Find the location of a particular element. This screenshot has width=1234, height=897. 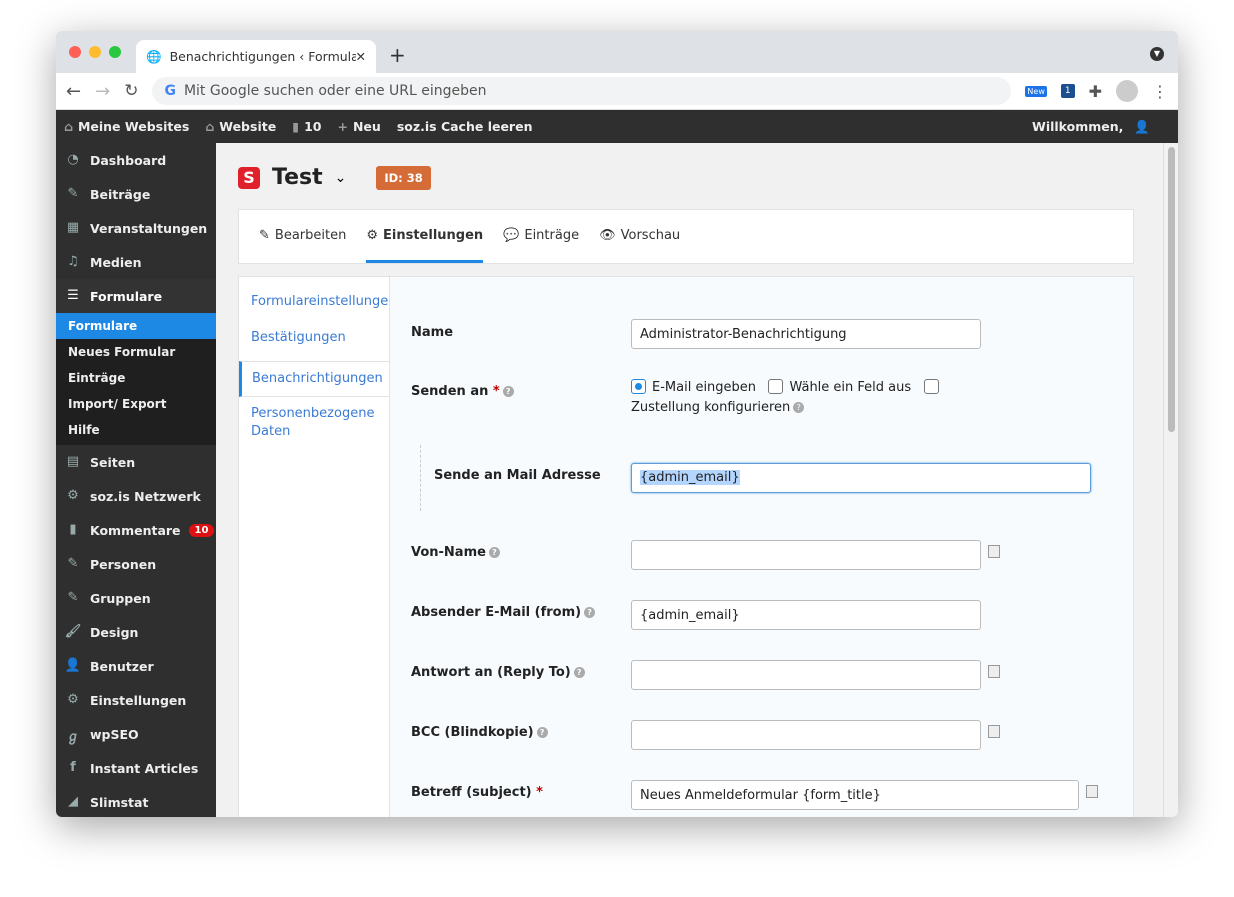

reload-icon: ↻ is located at coordinates (131, 91).